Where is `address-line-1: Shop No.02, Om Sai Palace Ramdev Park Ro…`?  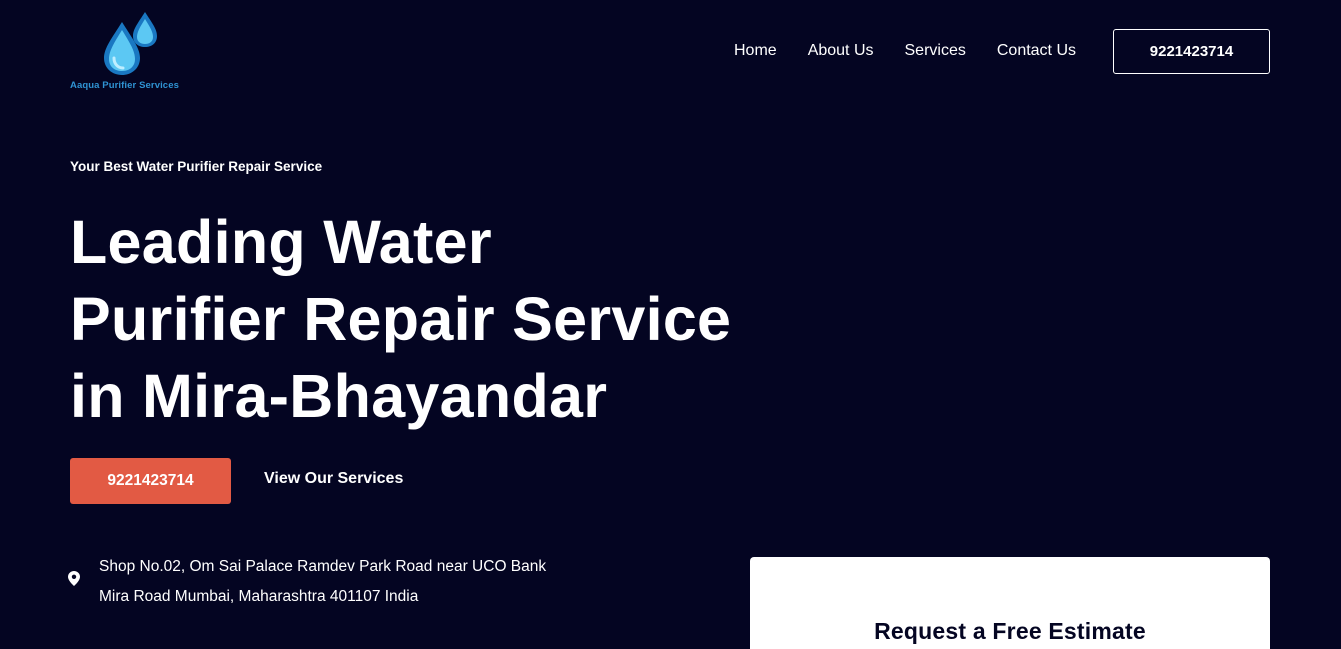
address-line-1: Shop No.02, Om Sai Palace Ramdev Park Ro… is located at coordinates (323, 566).